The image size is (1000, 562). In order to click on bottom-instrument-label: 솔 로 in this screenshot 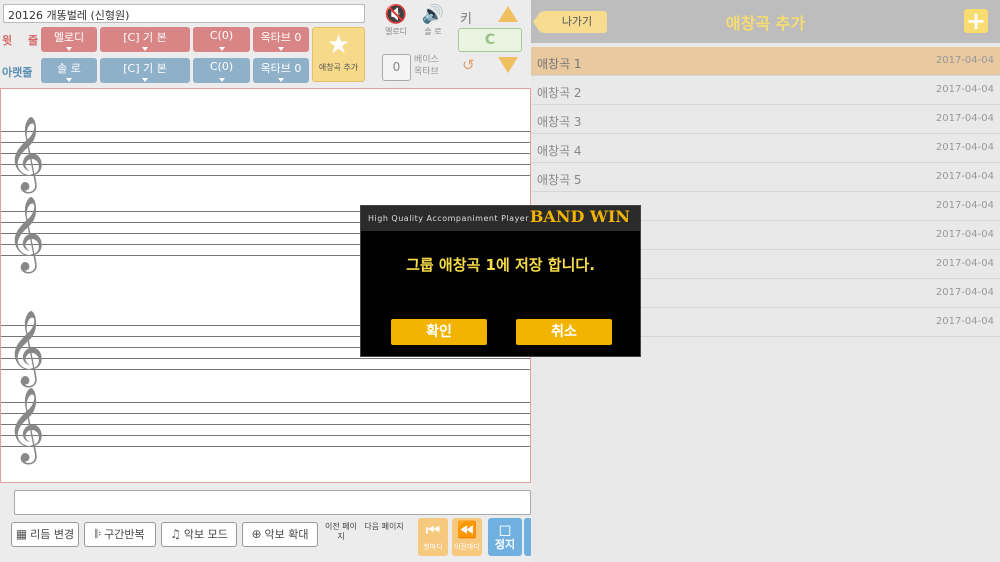, I will do `click(69, 68)`.